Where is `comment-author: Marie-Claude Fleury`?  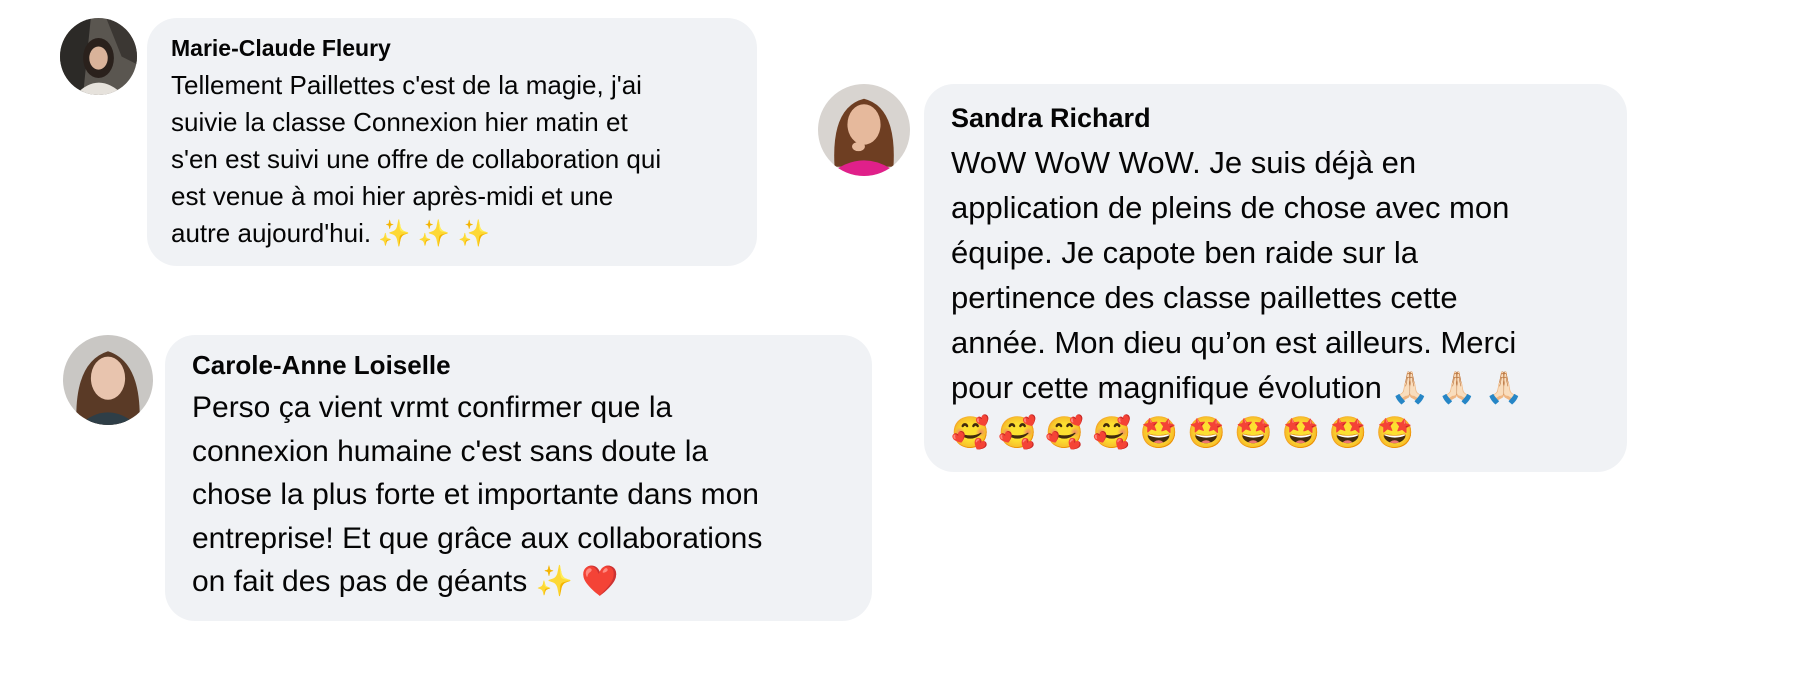 comment-author: Marie-Claude Fleury is located at coordinates (452, 48).